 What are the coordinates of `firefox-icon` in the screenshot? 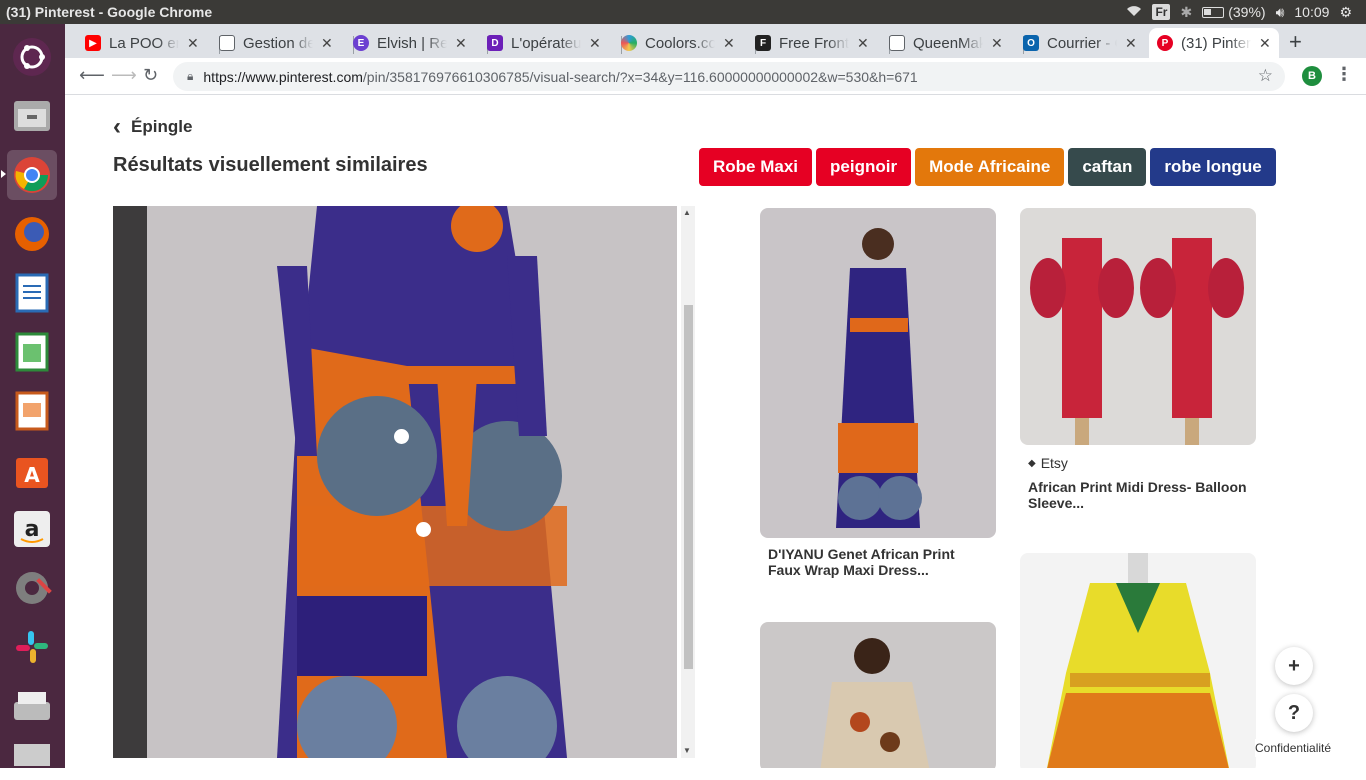 It's located at (32, 234).